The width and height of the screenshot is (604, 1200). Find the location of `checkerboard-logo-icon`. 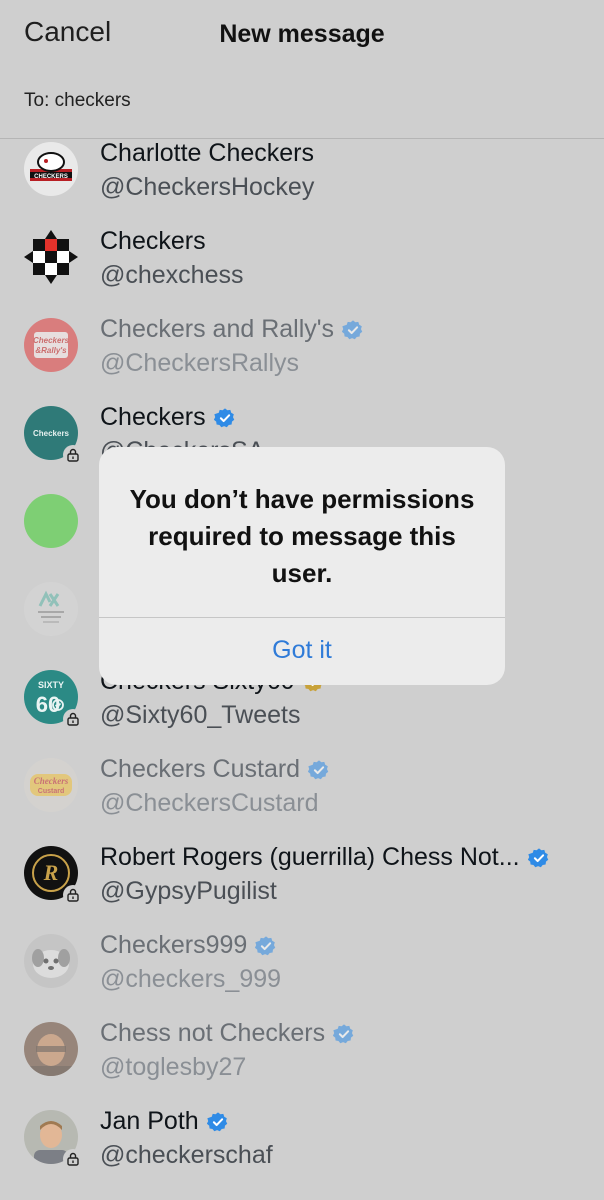

checkerboard-logo-icon is located at coordinates (51, 257).